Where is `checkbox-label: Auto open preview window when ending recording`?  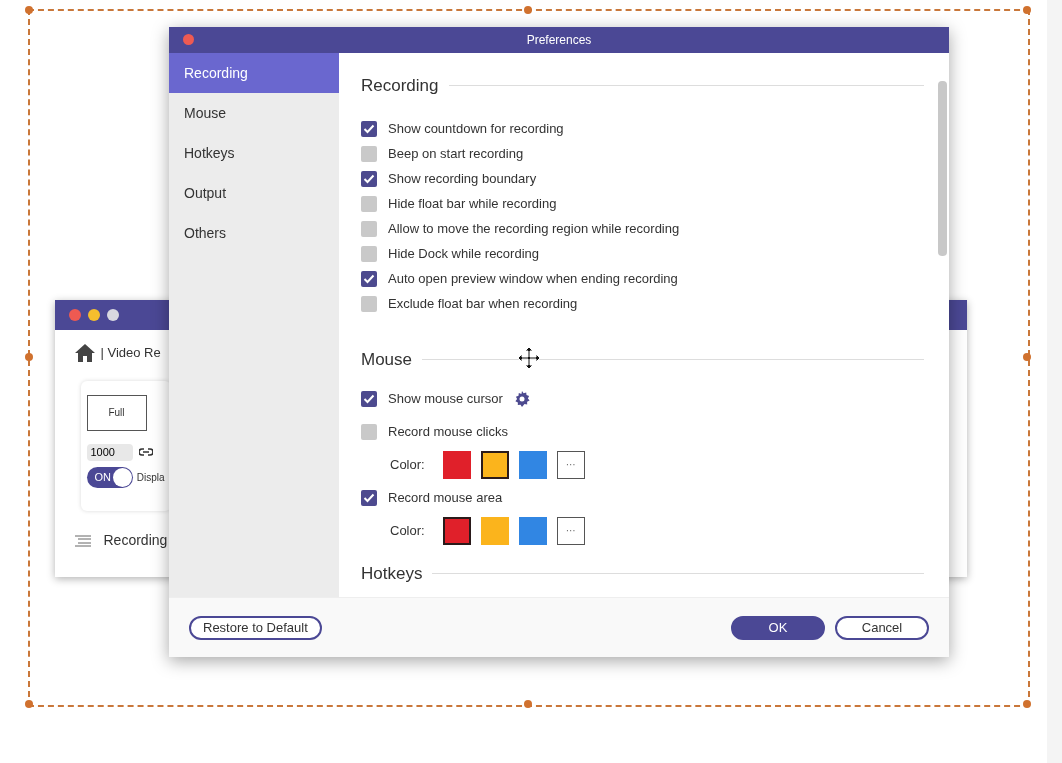 checkbox-label: Auto open preview window when ending recording is located at coordinates (533, 279).